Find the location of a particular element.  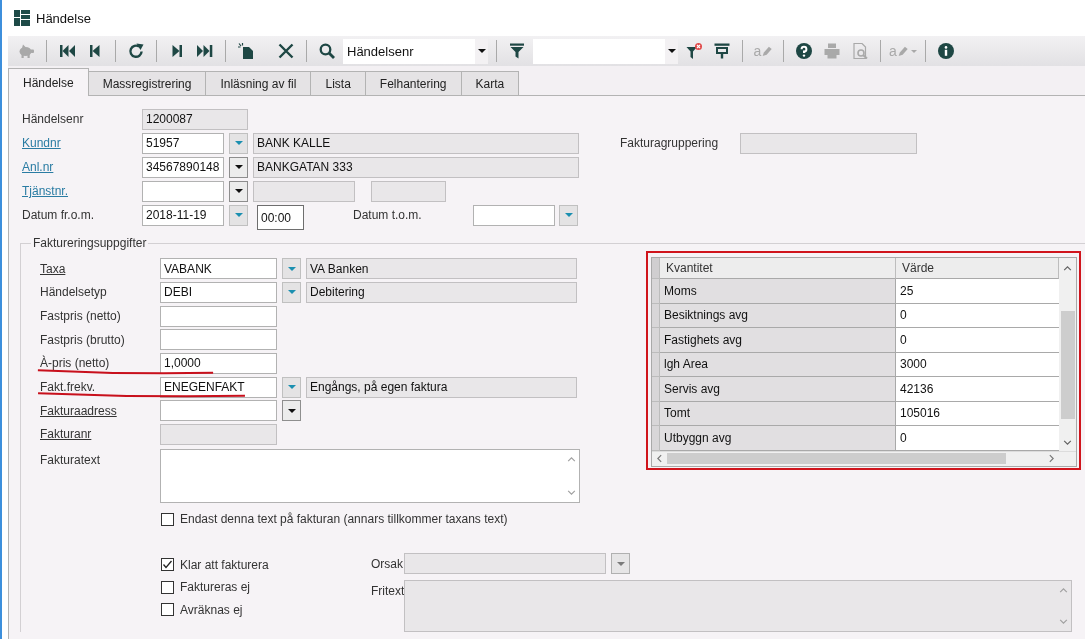

table-cell: Utbyggn avg is located at coordinates (778, 438).